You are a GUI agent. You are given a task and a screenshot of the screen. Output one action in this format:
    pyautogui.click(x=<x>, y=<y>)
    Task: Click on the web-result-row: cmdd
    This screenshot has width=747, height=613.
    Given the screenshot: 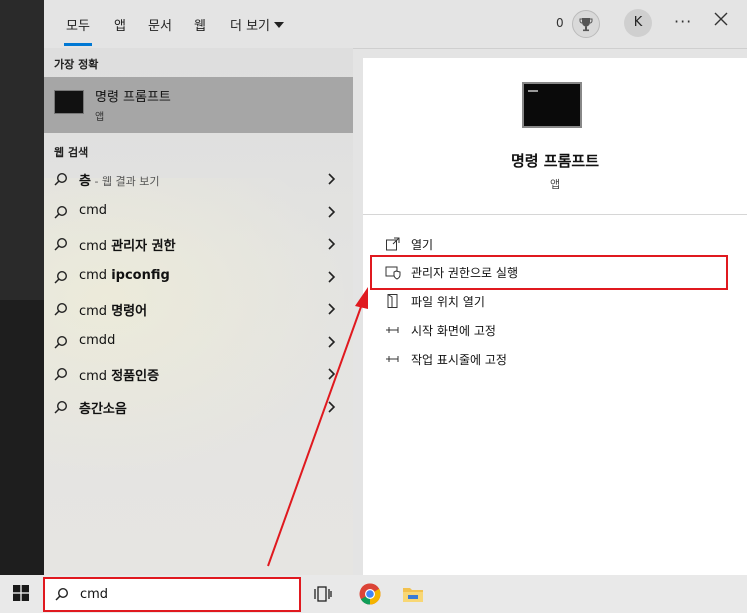 What is the action you would take?
    pyautogui.click(x=198, y=342)
    